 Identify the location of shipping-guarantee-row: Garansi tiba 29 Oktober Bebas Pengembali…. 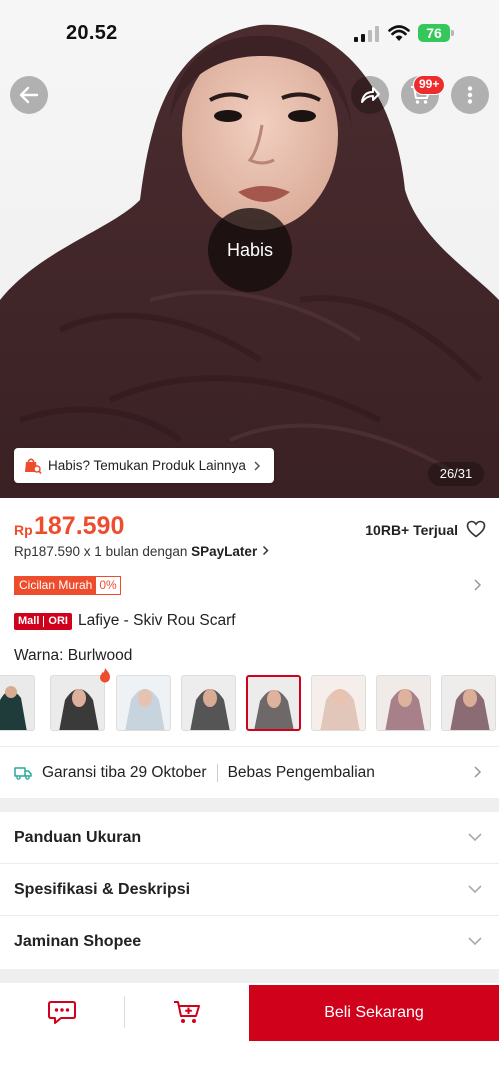
(250, 773).